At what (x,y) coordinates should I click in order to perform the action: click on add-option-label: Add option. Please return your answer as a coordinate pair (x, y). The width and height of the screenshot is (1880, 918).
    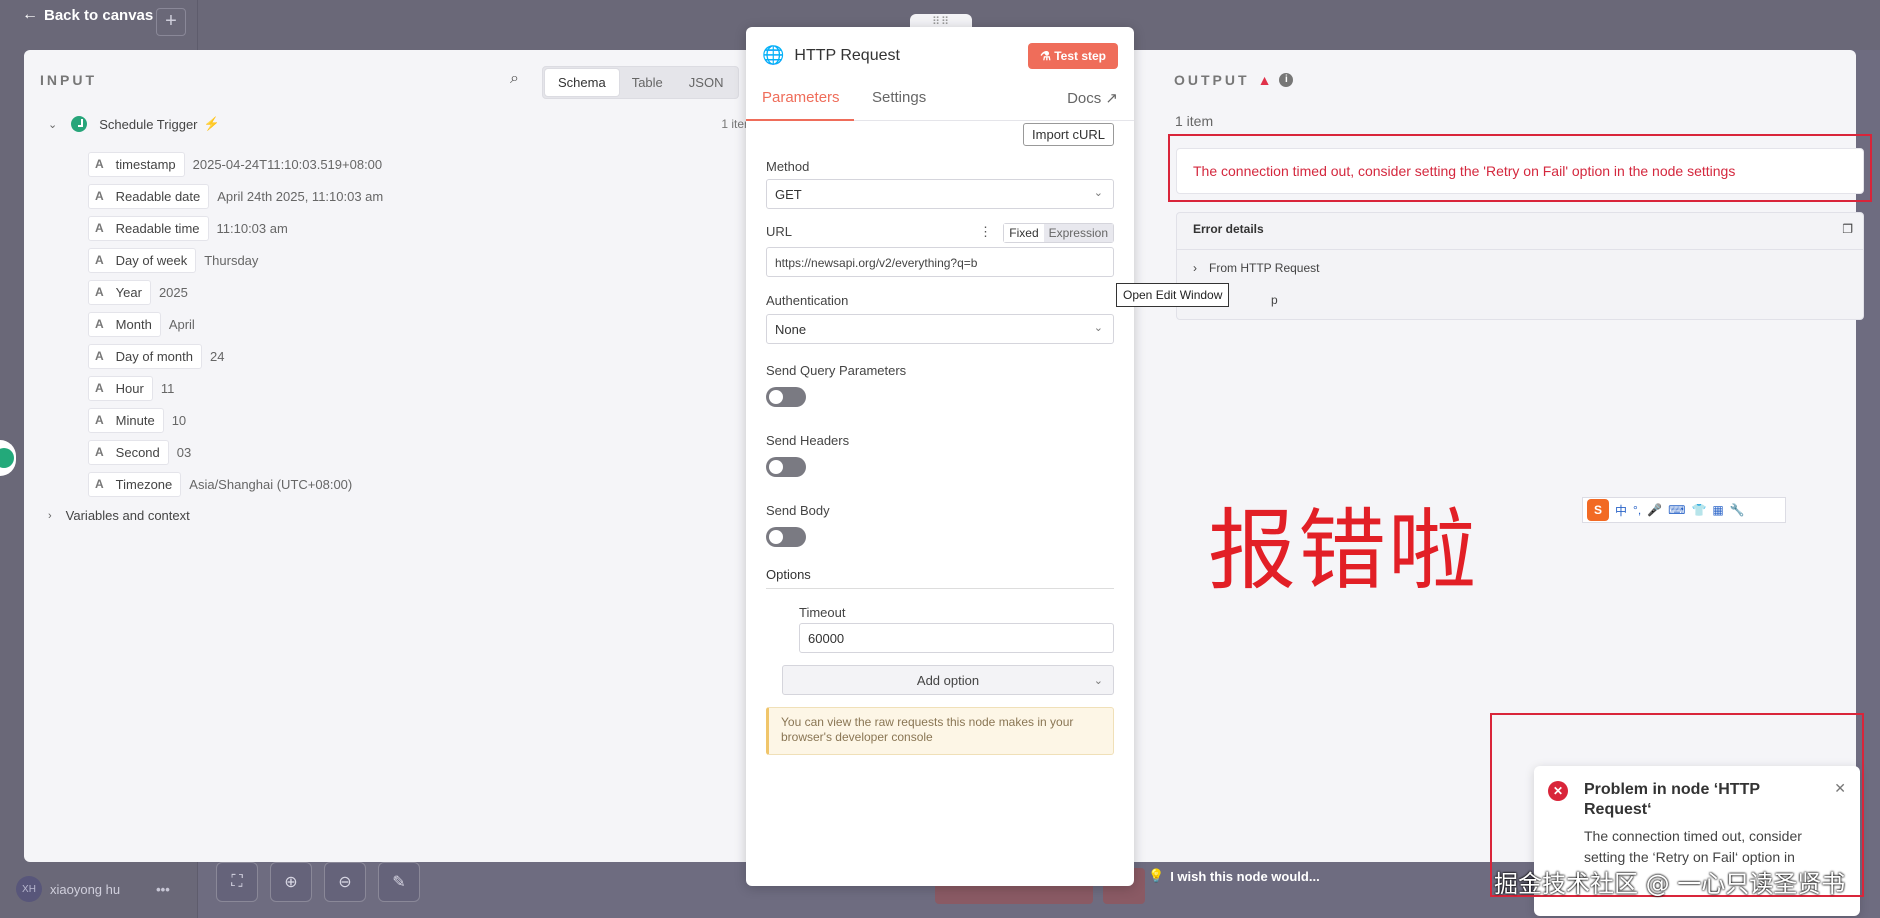
    Looking at the image, I should click on (948, 680).